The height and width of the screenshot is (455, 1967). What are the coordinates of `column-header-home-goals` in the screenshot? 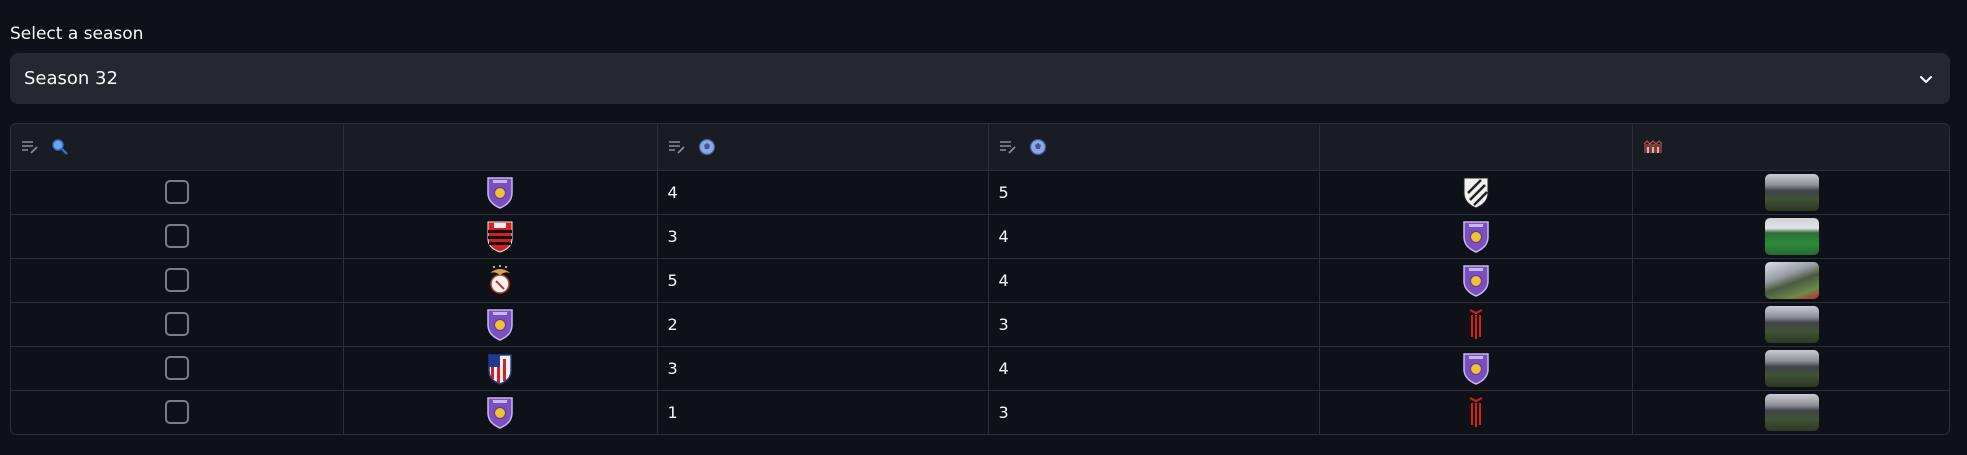 It's located at (823, 147).